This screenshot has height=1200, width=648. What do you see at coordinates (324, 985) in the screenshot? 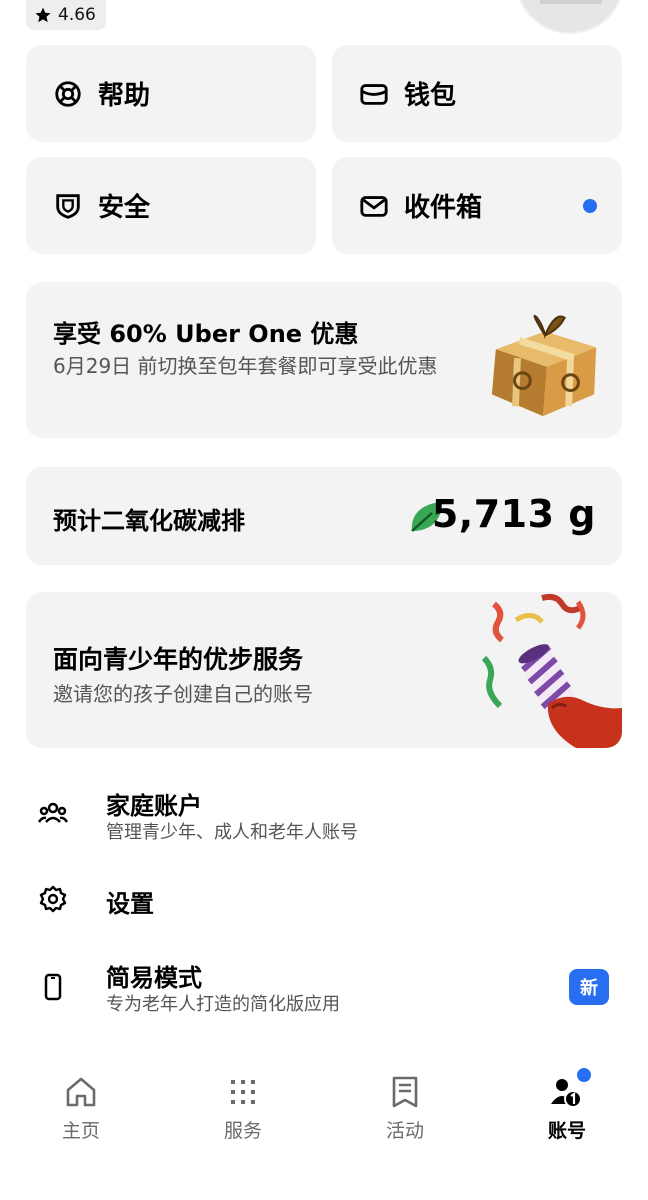
I see `list-item-simple-mode: 简易模式 专为老年人打造的简化版应用 新` at bounding box center [324, 985].